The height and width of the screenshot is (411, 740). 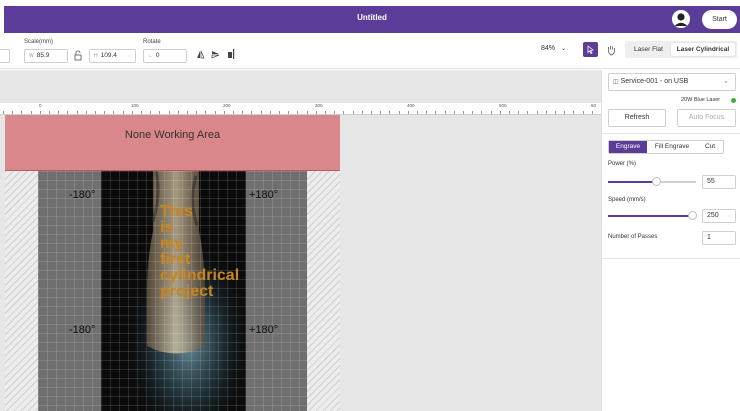 I want to click on engrave-text-object: This is my first cylindrical project, so click(x=199, y=252).